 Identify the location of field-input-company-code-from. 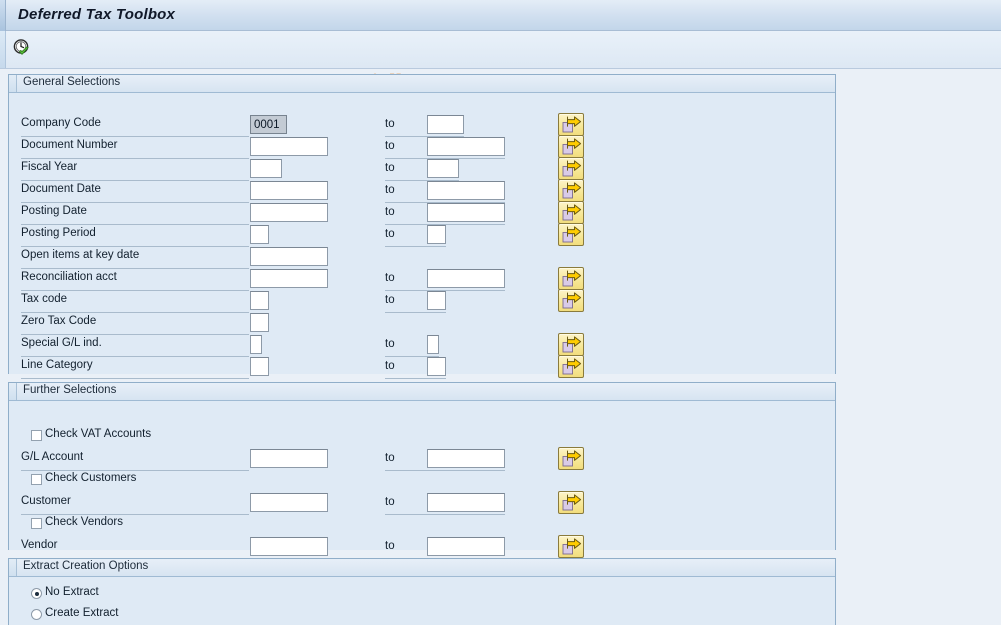
(268, 124).